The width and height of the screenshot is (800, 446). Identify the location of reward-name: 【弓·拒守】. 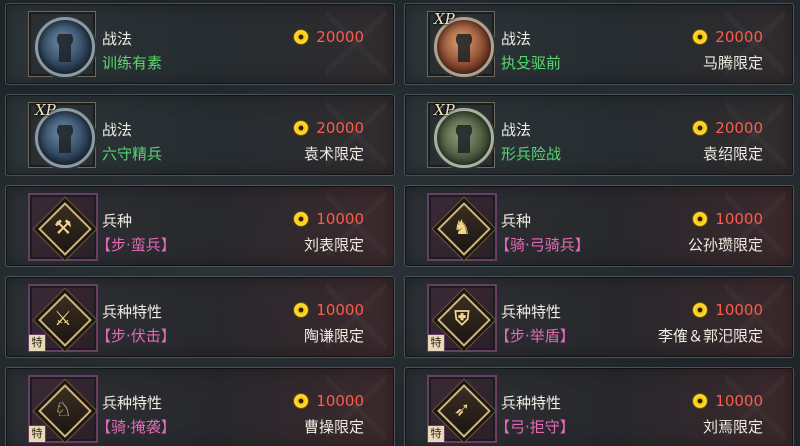
(535, 427).